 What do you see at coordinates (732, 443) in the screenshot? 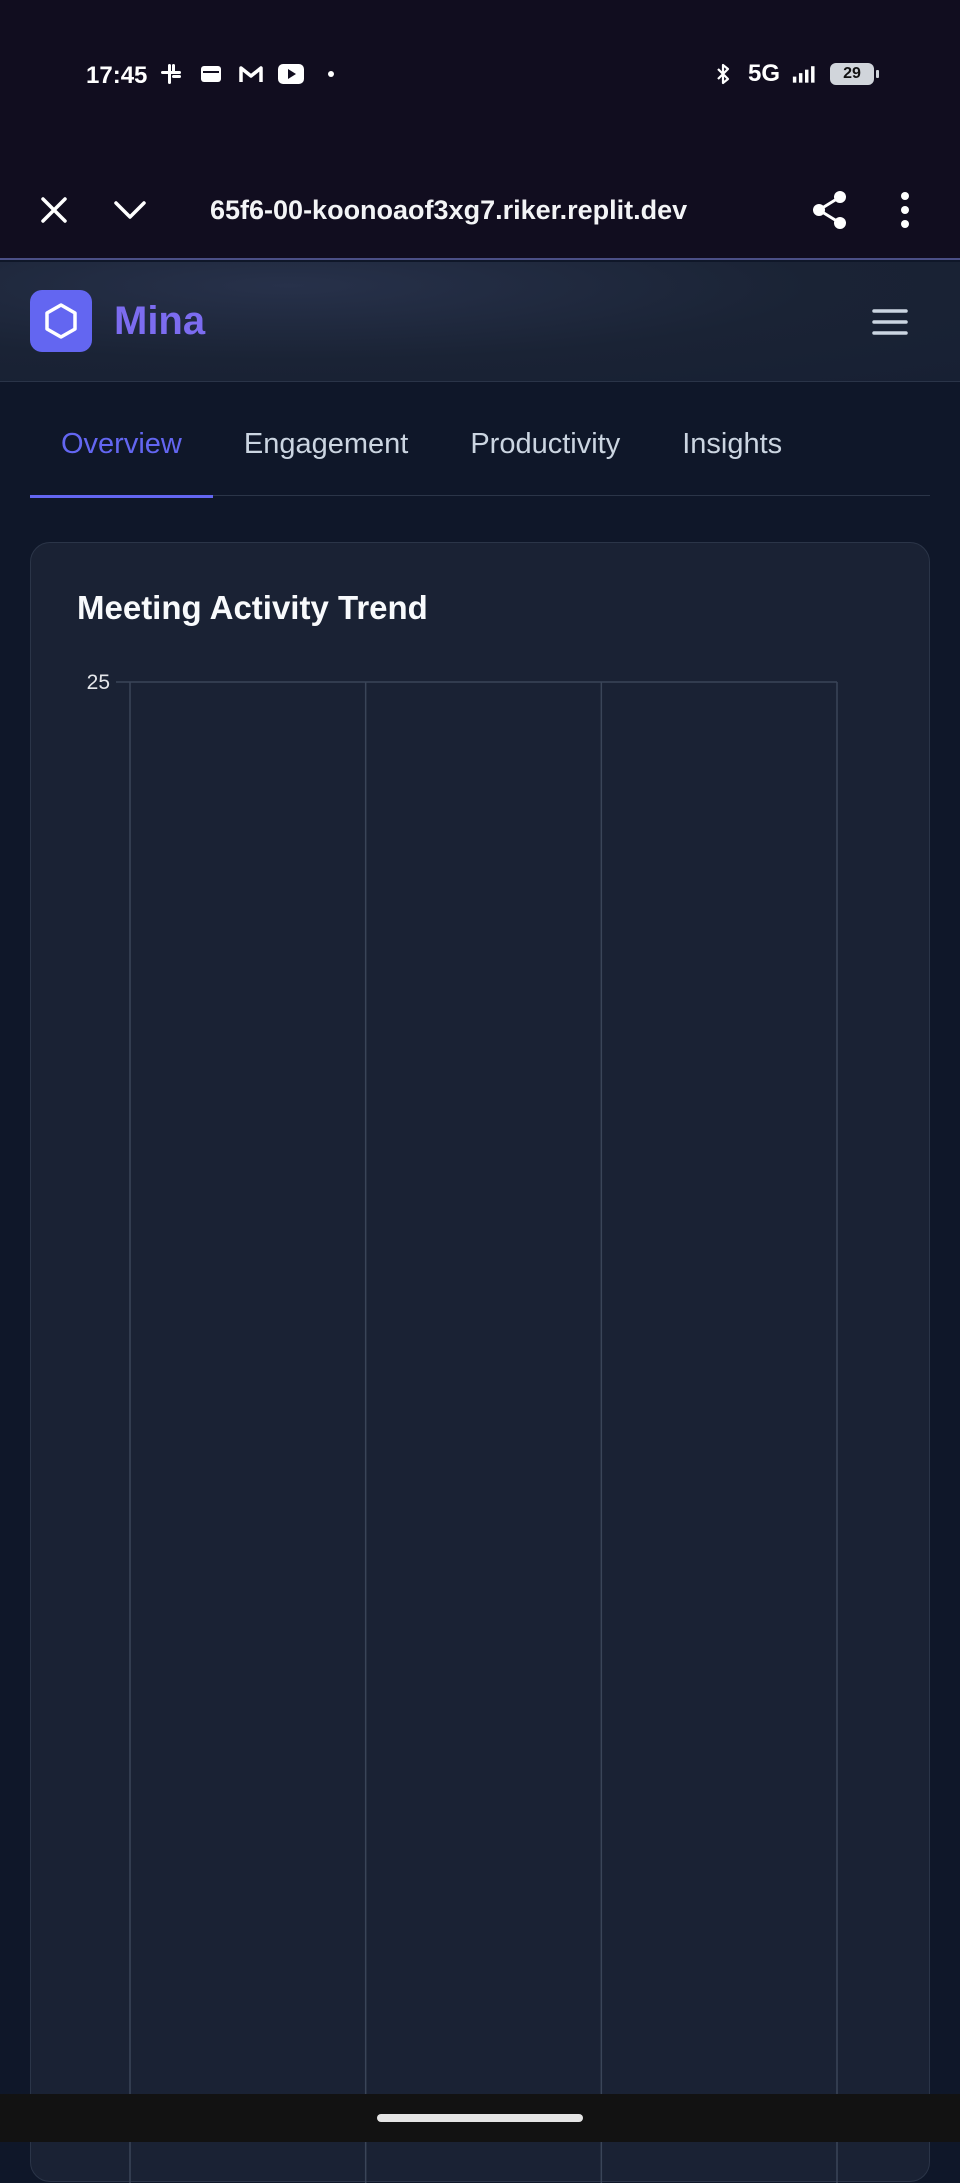
I see `tab-insights: Insights` at bounding box center [732, 443].